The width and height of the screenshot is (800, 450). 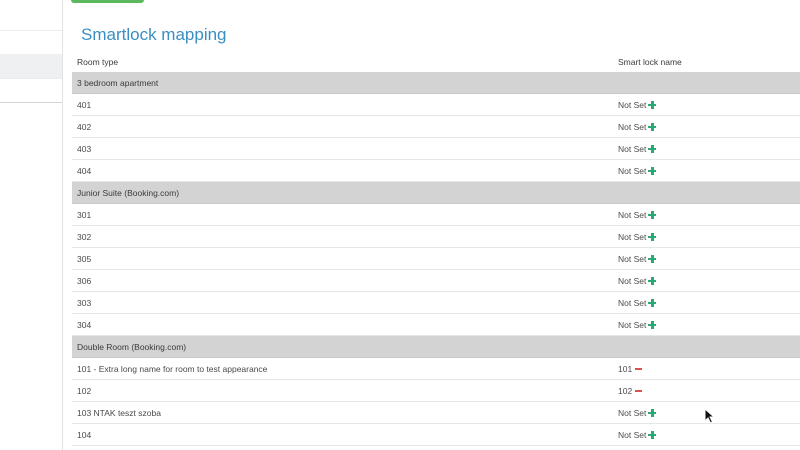 I want to click on header-room-type: Room type, so click(x=98, y=62).